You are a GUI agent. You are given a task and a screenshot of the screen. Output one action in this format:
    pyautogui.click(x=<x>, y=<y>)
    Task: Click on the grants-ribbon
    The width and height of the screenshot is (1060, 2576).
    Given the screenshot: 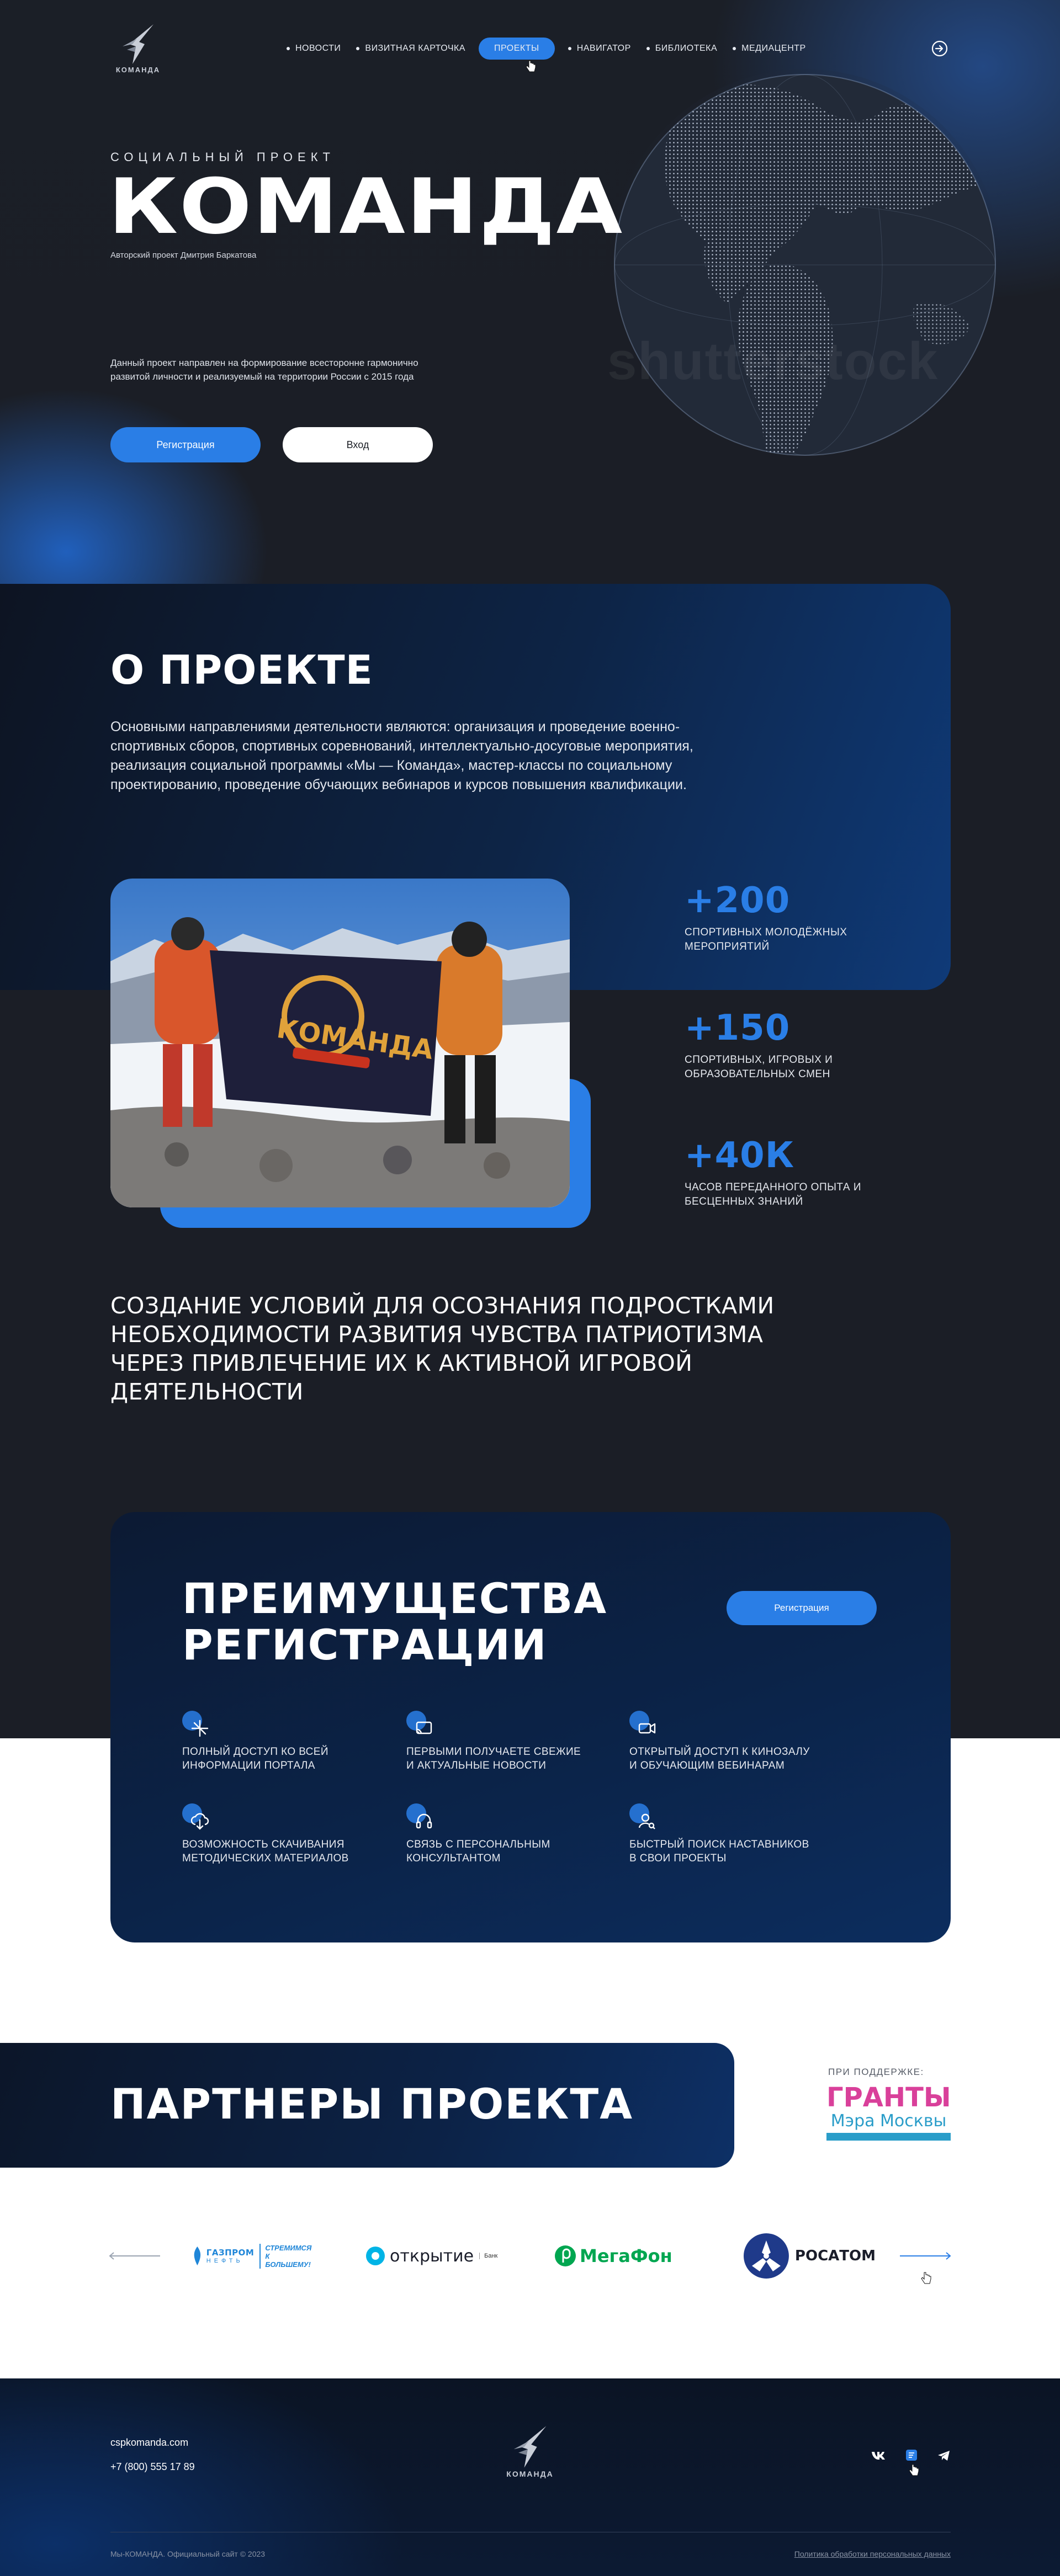 What is the action you would take?
    pyautogui.click(x=889, y=2137)
    